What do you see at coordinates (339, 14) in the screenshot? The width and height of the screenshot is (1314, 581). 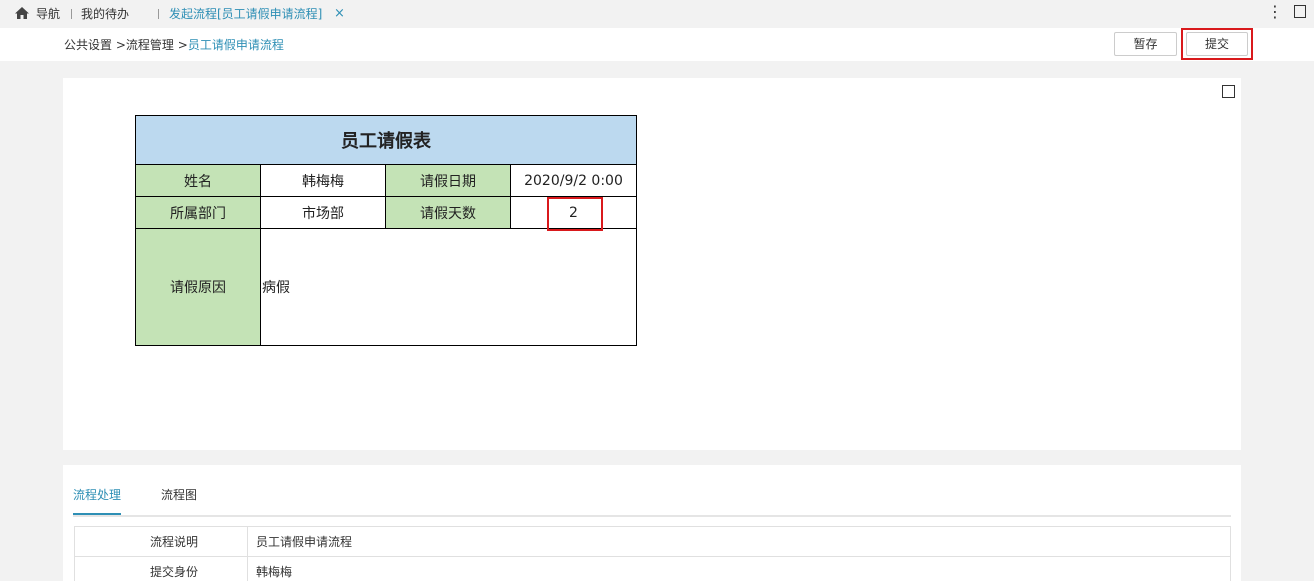 I see `close-tab-icon: ×` at bounding box center [339, 14].